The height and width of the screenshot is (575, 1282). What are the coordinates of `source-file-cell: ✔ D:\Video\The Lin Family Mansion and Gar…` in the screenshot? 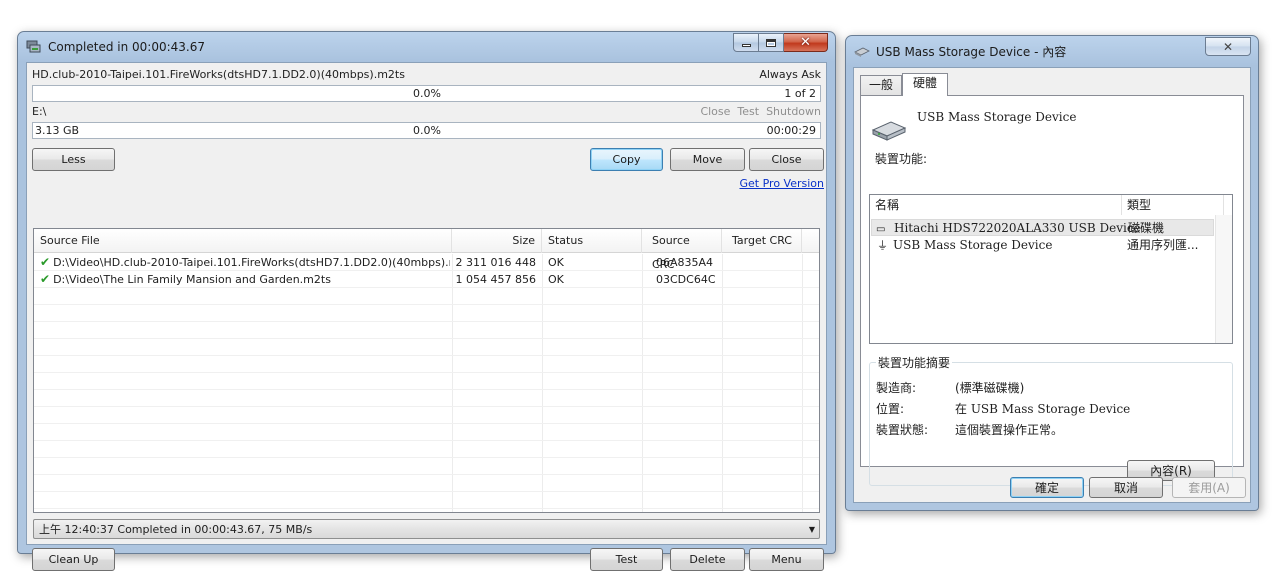 It's located at (245, 279).